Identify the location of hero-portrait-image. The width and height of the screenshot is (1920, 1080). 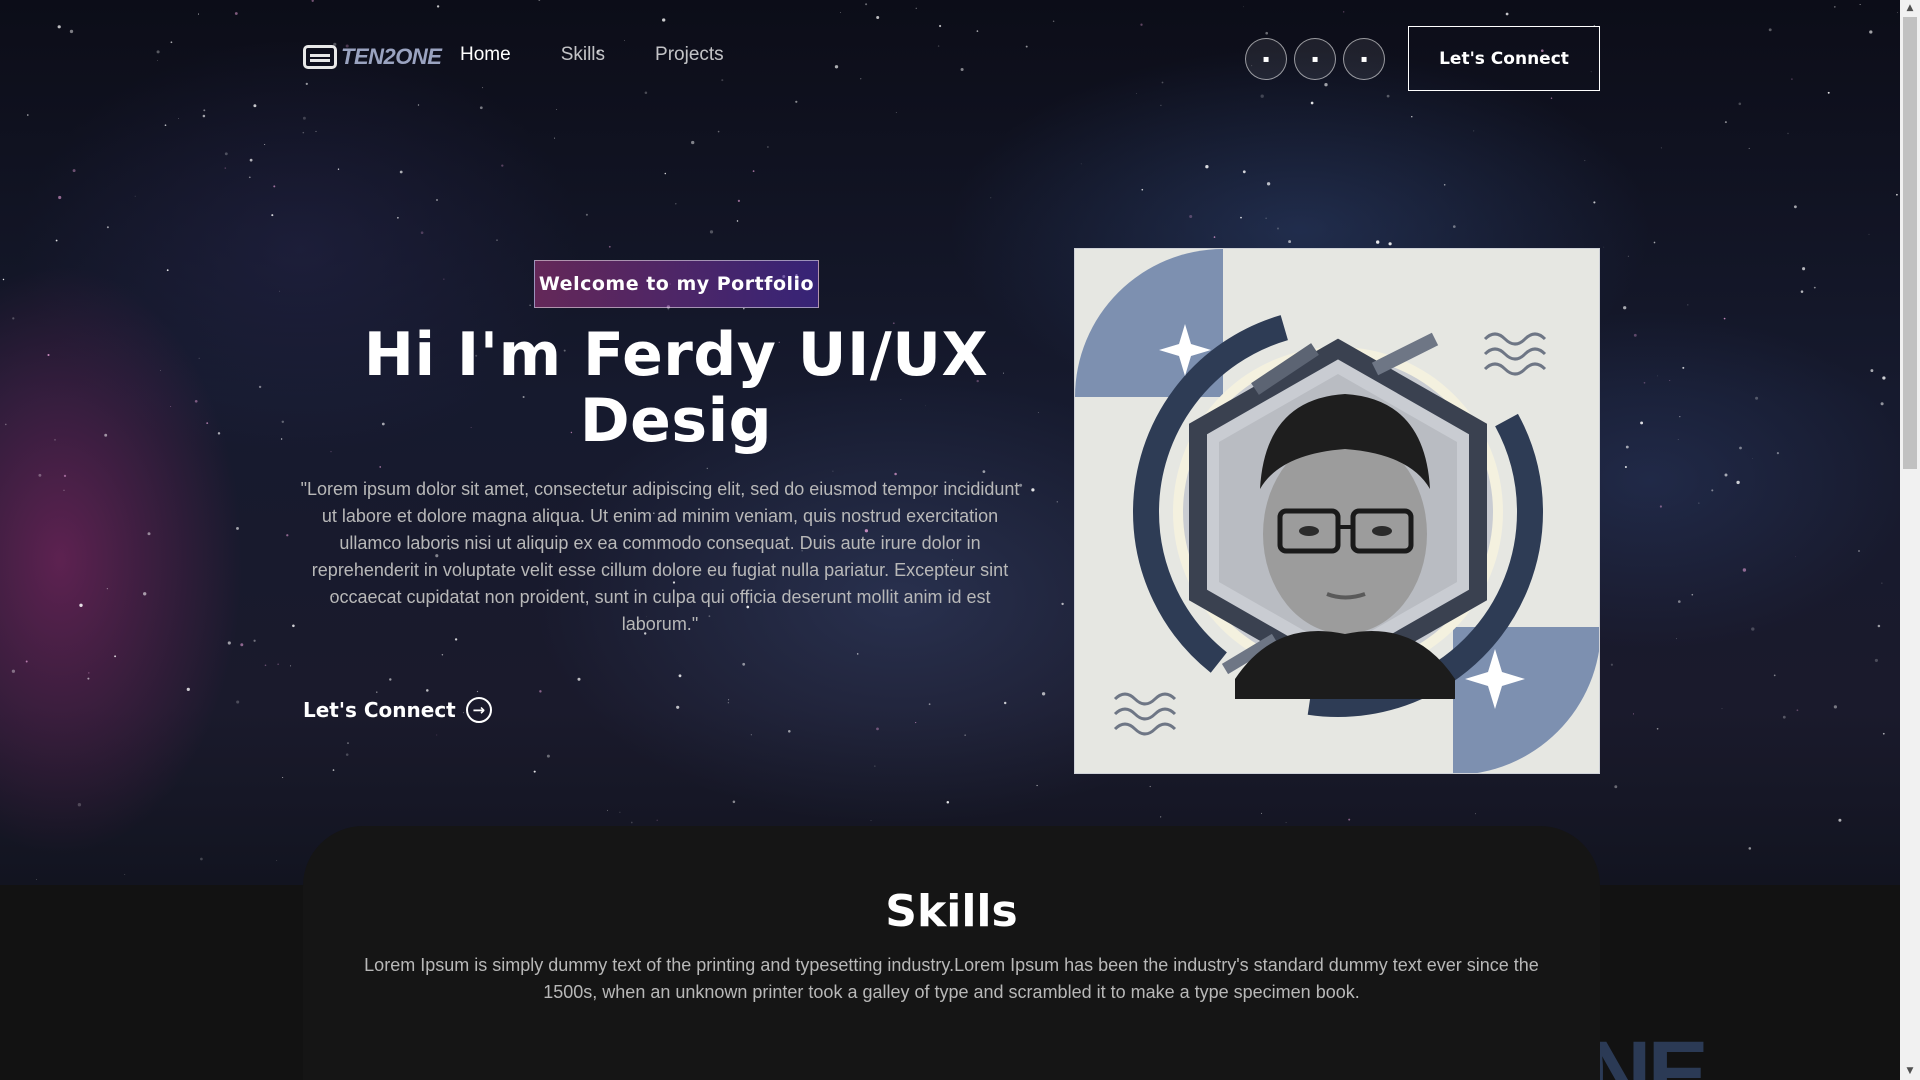
(1337, 511).